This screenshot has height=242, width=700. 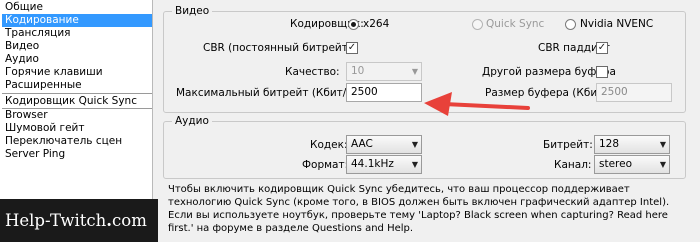 I want to click on arrow-shaft, so click(x=486, y=106).